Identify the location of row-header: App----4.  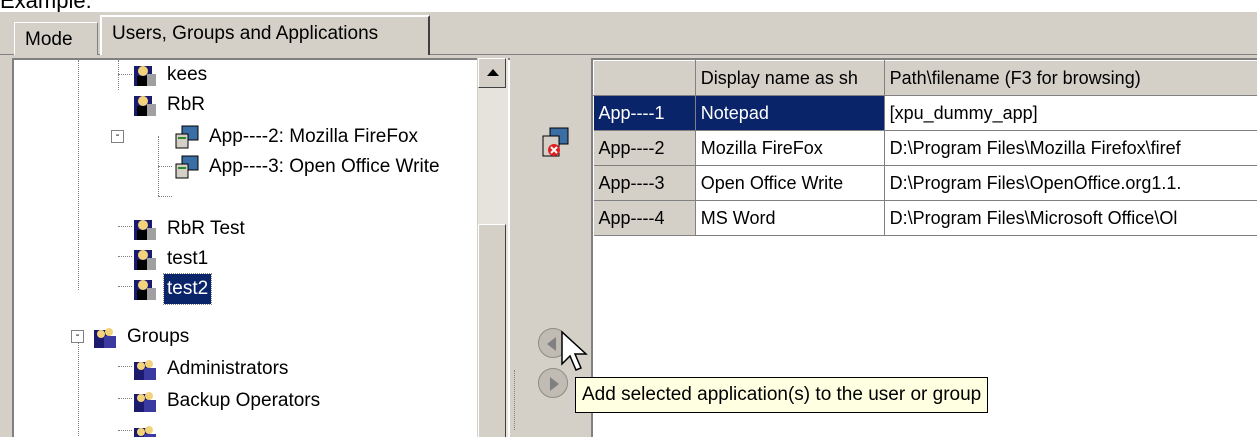
(644, 218).